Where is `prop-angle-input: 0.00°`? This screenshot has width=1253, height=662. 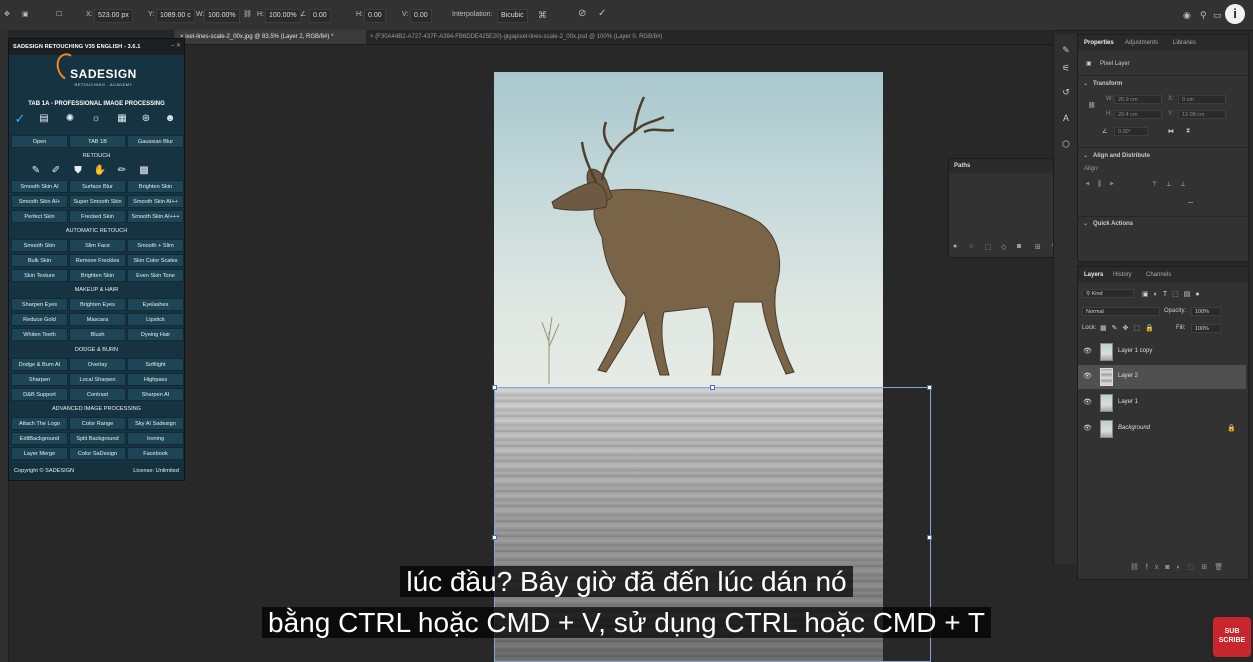 prop-angle-input: 0.00° is located at coordinates (1131, 131).